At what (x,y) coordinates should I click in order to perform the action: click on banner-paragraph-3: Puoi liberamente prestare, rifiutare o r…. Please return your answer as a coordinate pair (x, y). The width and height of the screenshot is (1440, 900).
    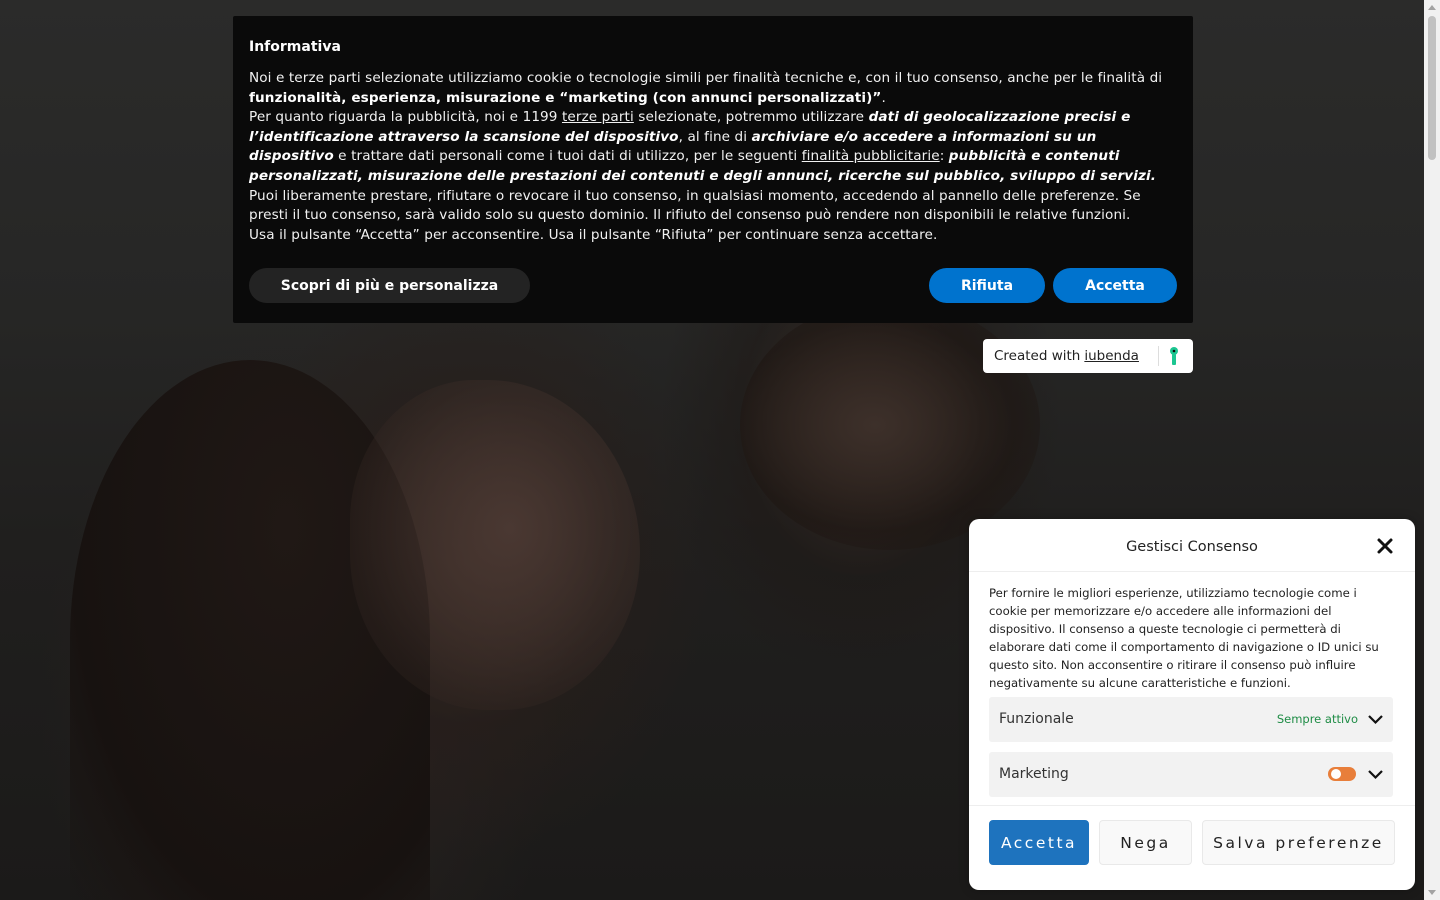
    Looking at the image, I should click on (695, 205).